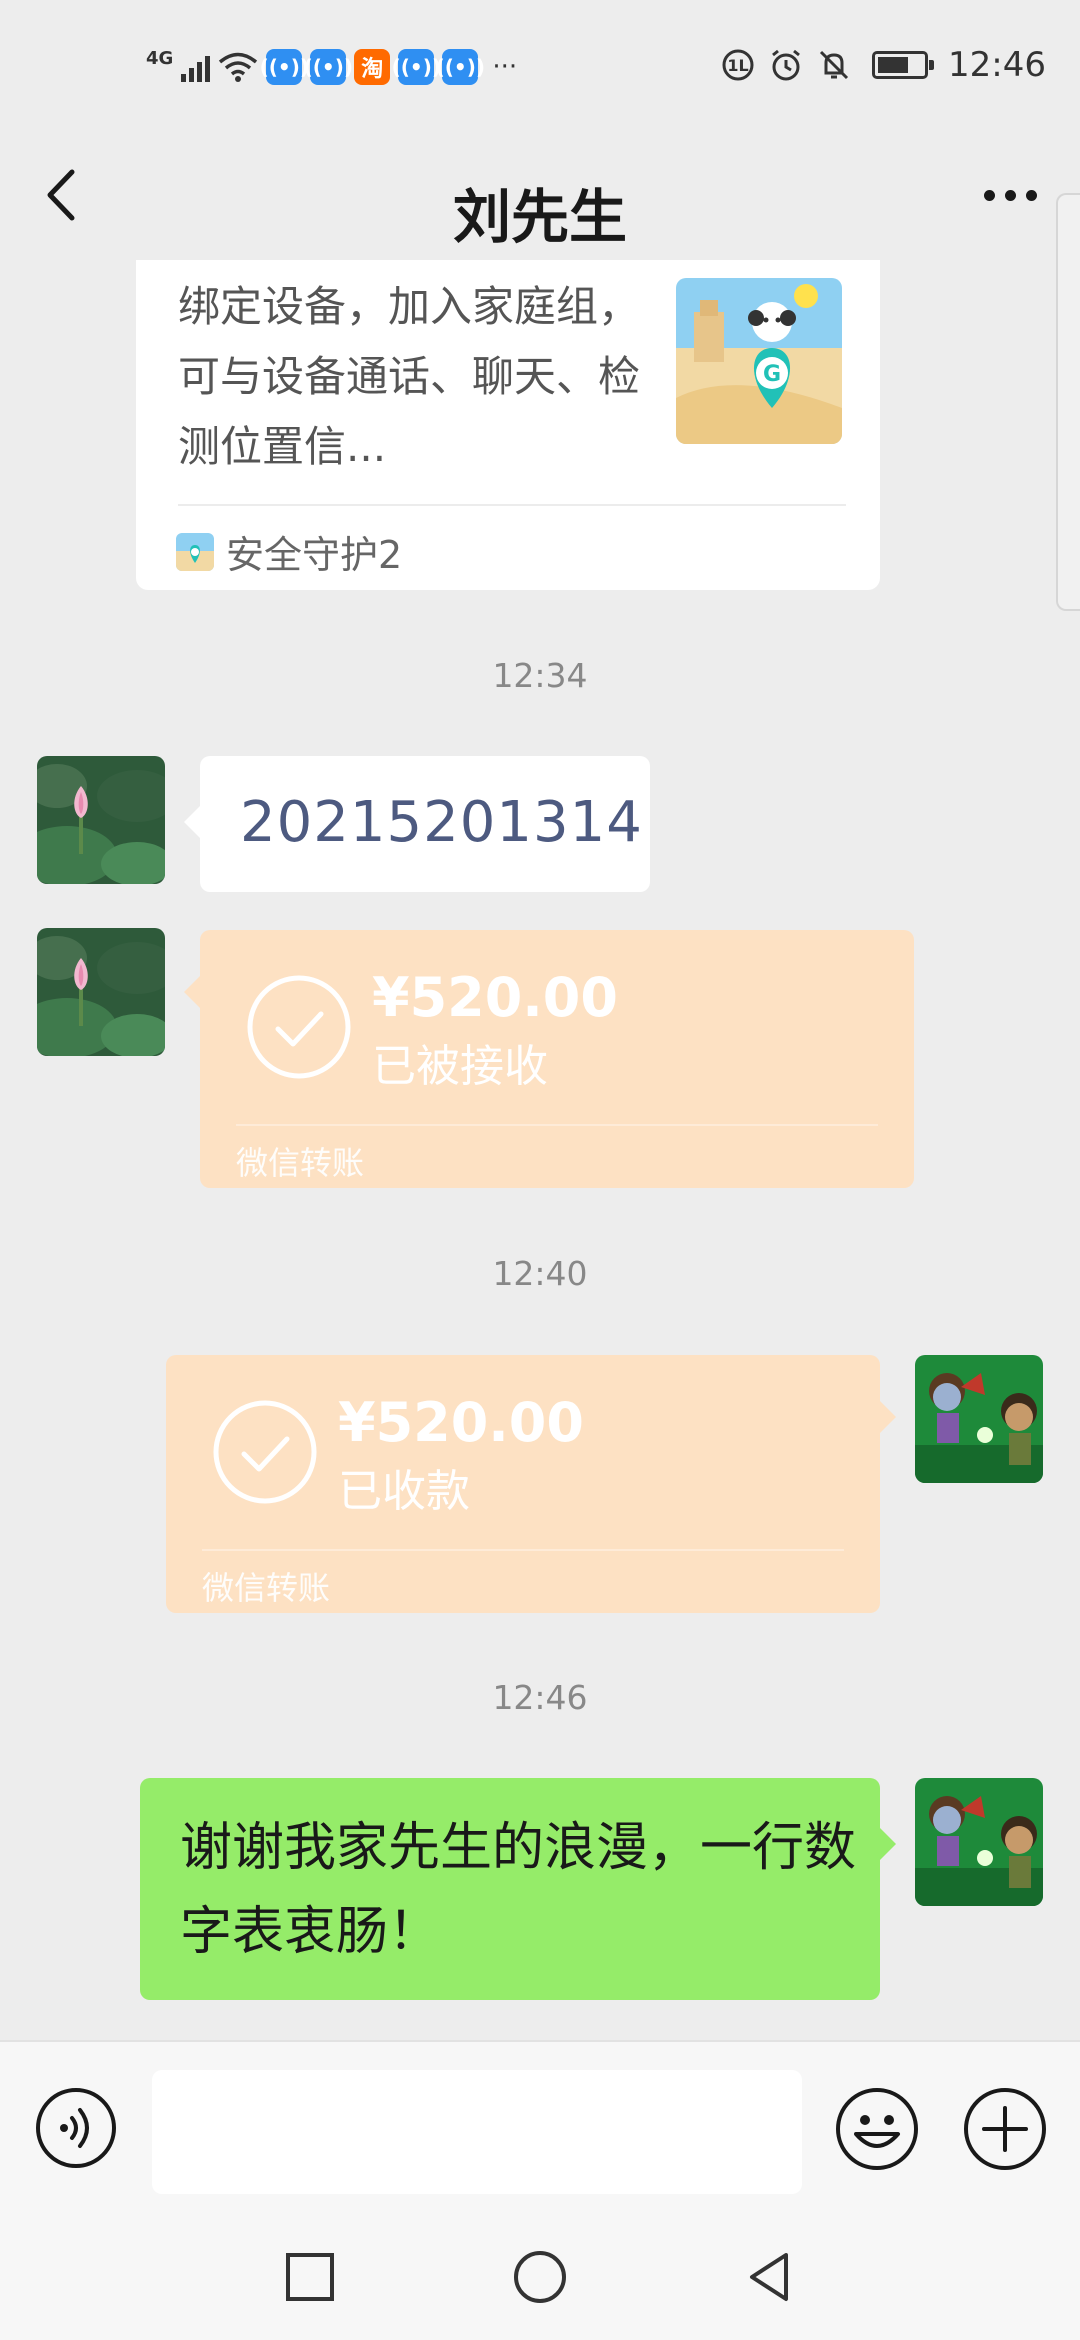 This screenshot has width=1080, height=2340. I want to click on chat-header: 刘先生, so click(540, 195).